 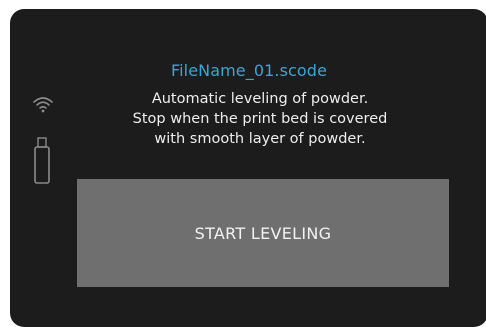 What do you see at coordinates (260, 139) in the screenshot?
I see `message-line: with smooth layer of powder.` at bounding box center [260, 139].